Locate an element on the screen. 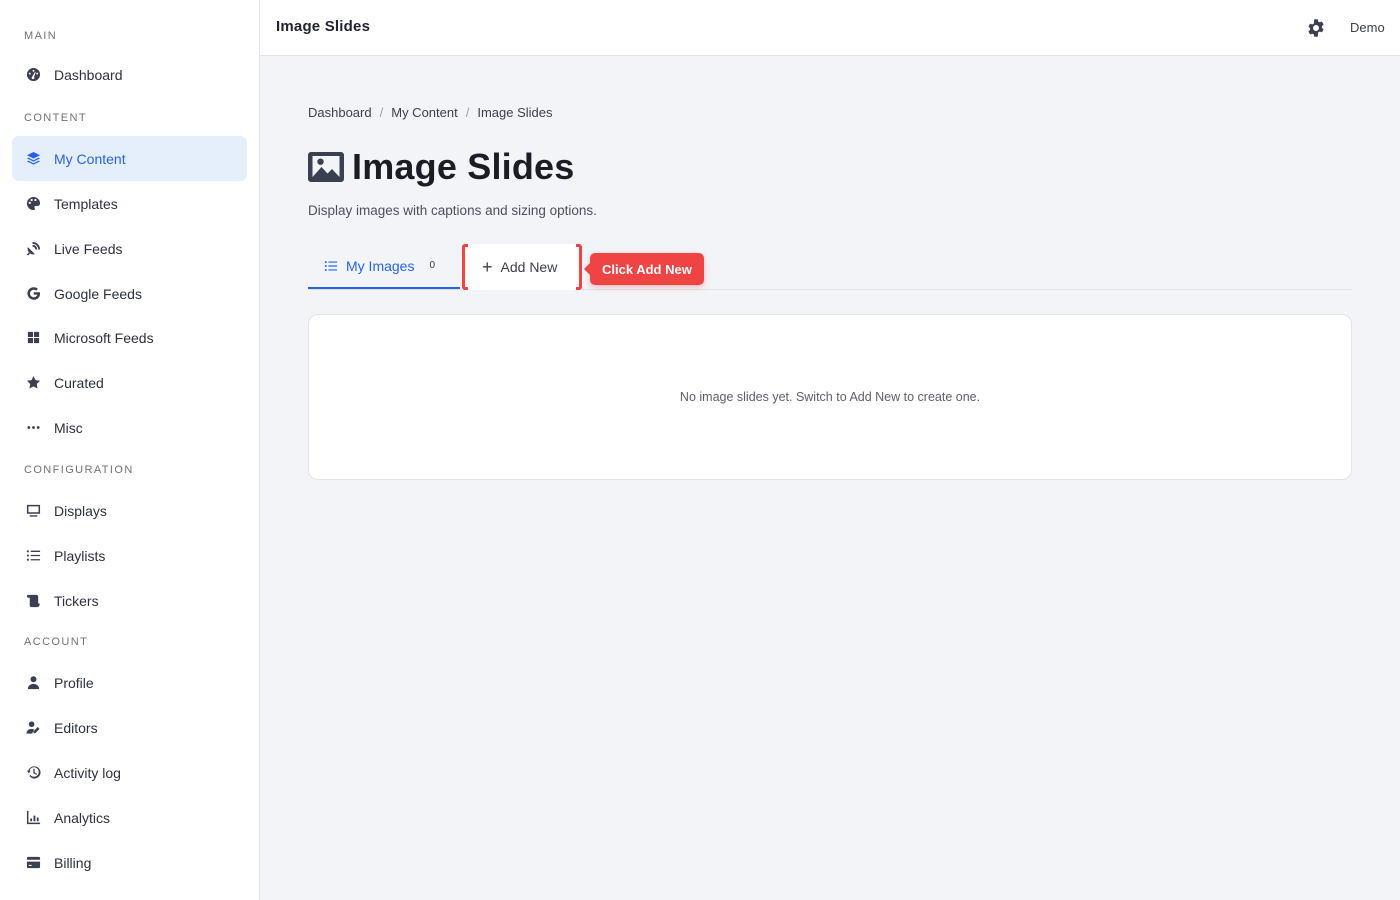 The height and width of the screenshot is (900, 1400). page-title: Image Slides is located at coordinates (441, 167).